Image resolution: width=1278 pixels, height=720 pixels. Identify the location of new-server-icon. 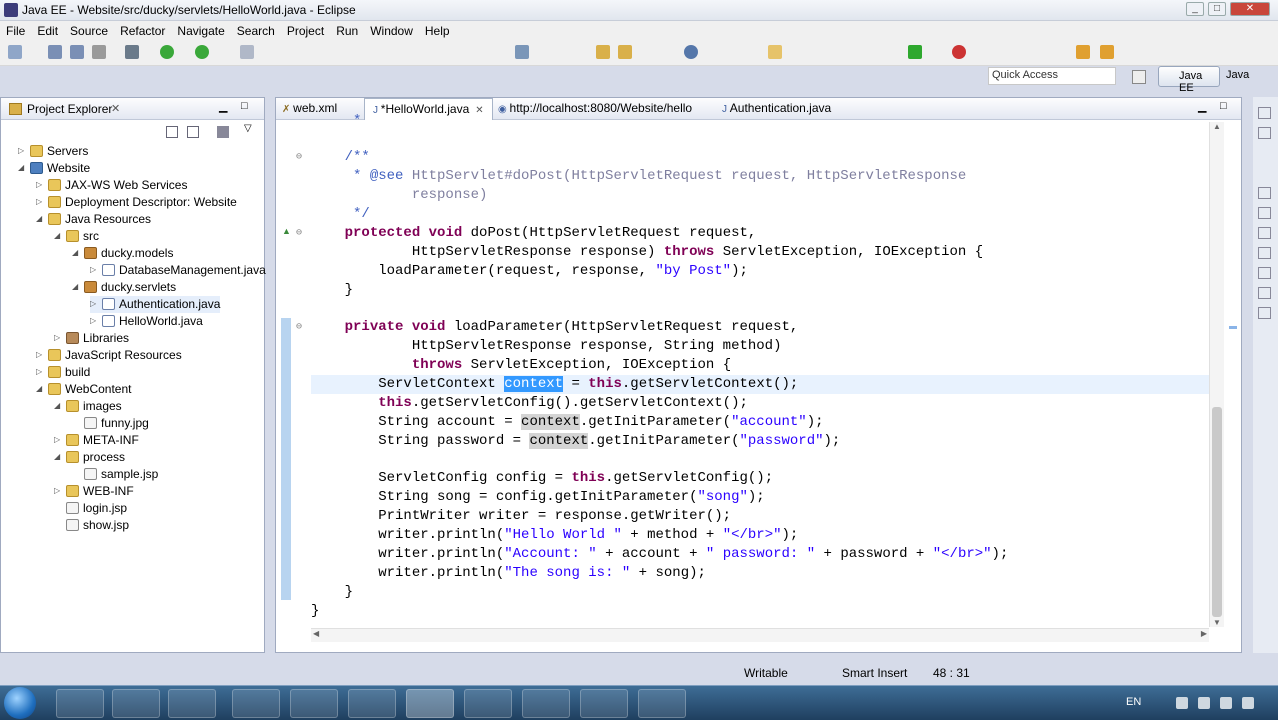
(522, 52).